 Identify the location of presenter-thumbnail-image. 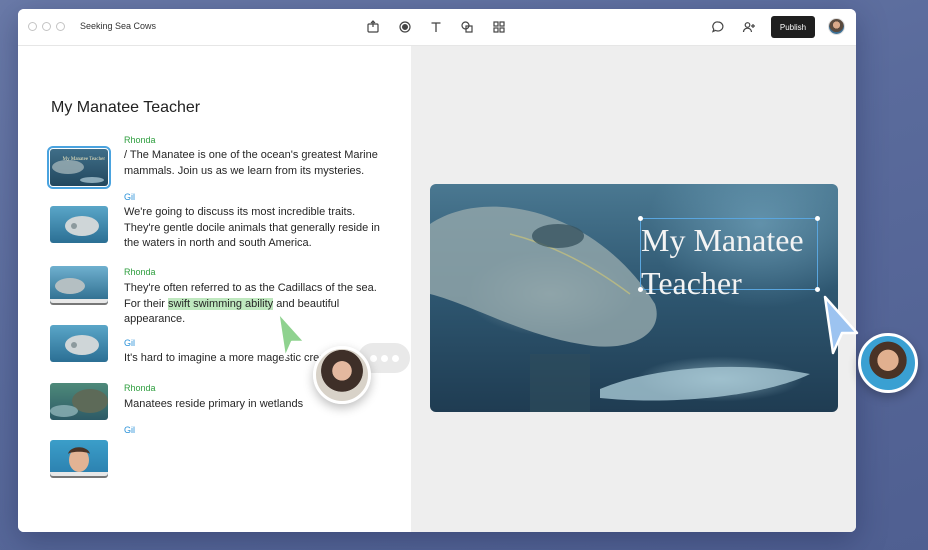
(79, 461).